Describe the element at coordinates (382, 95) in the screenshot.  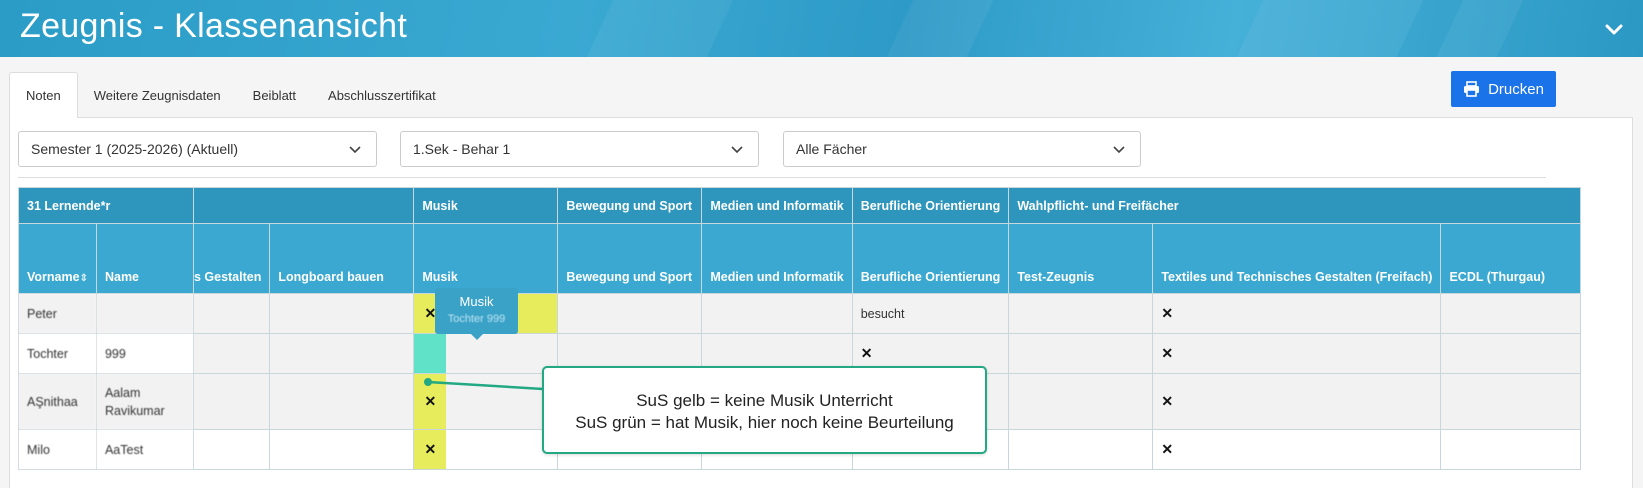
I see `tab-abschlusszertifikat: Abschlusszertifikat` at that location.